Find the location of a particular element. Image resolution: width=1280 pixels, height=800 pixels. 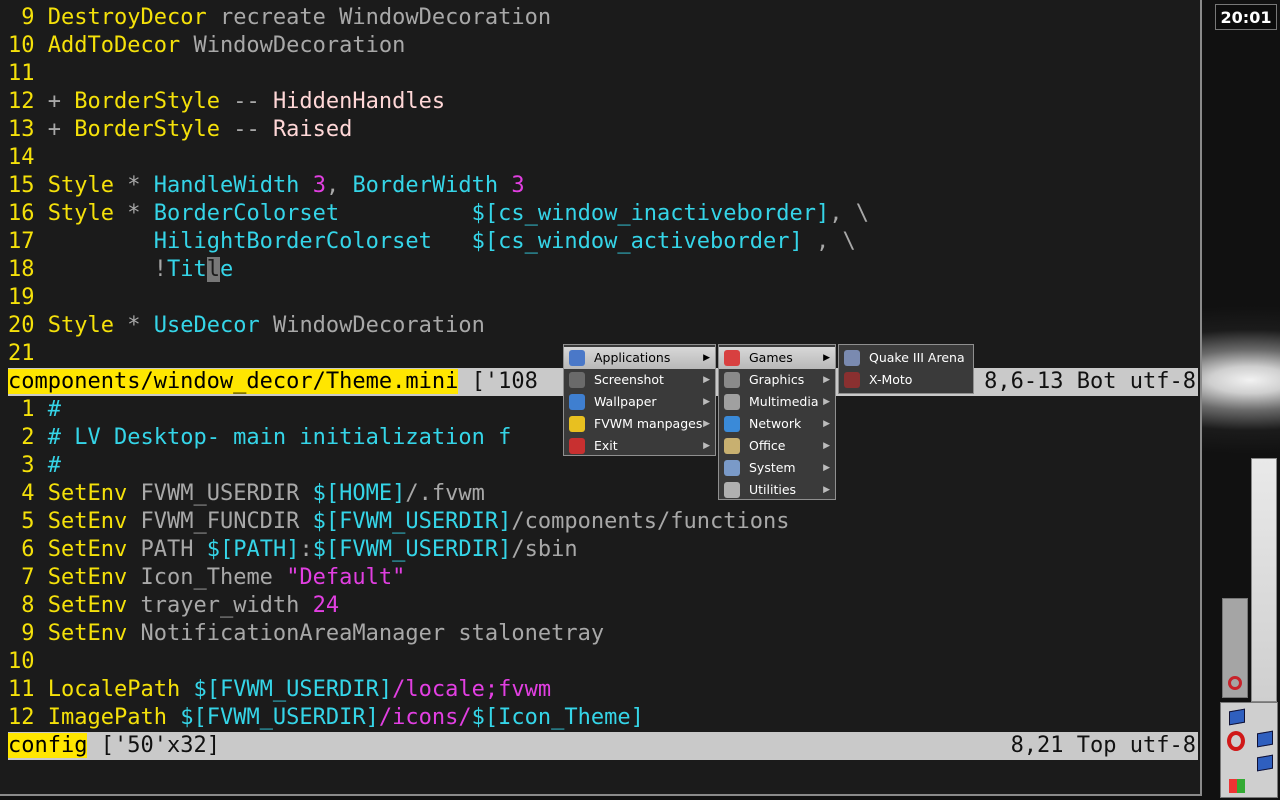

line-number: 20 is located at coordinates (21, 325).